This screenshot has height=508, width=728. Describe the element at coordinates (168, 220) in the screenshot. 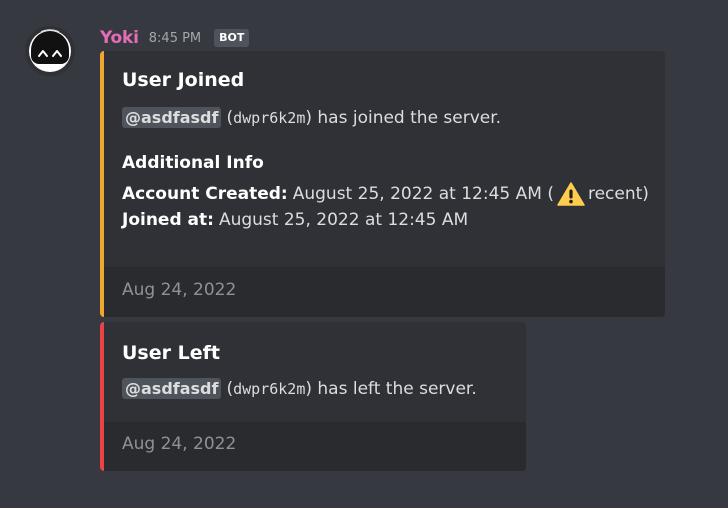

I see `joined-at-label: Joined at:` at that location.